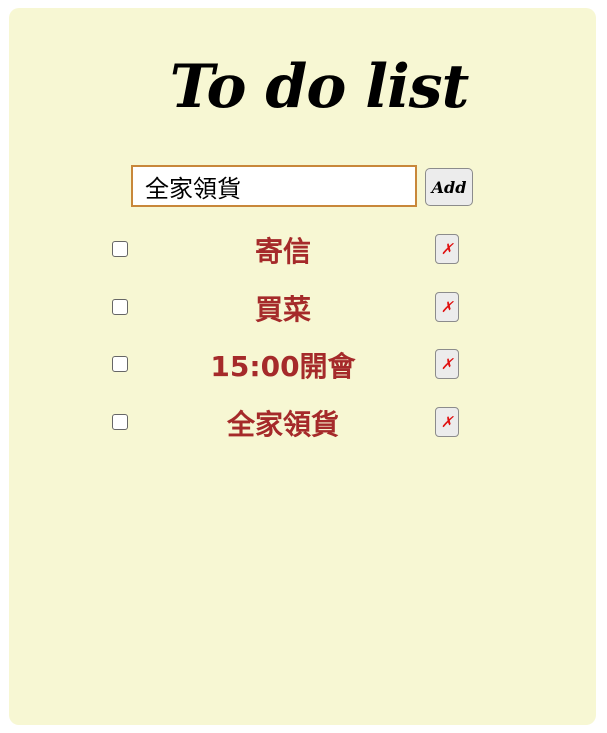 This screenshot has width=607, height=733. What do you see at coordinates (282, 424) in the screenshot?
I see `todo-text: 全家領貨` at bounding box center [282, 424].